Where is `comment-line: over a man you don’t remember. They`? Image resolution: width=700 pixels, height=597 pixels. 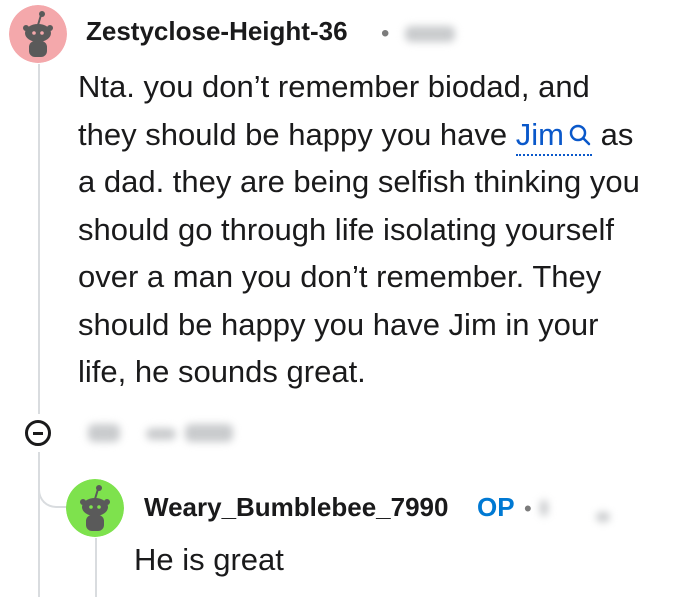
comment-line: over a man you don’t remember. They is located at coordinates (340, 276).